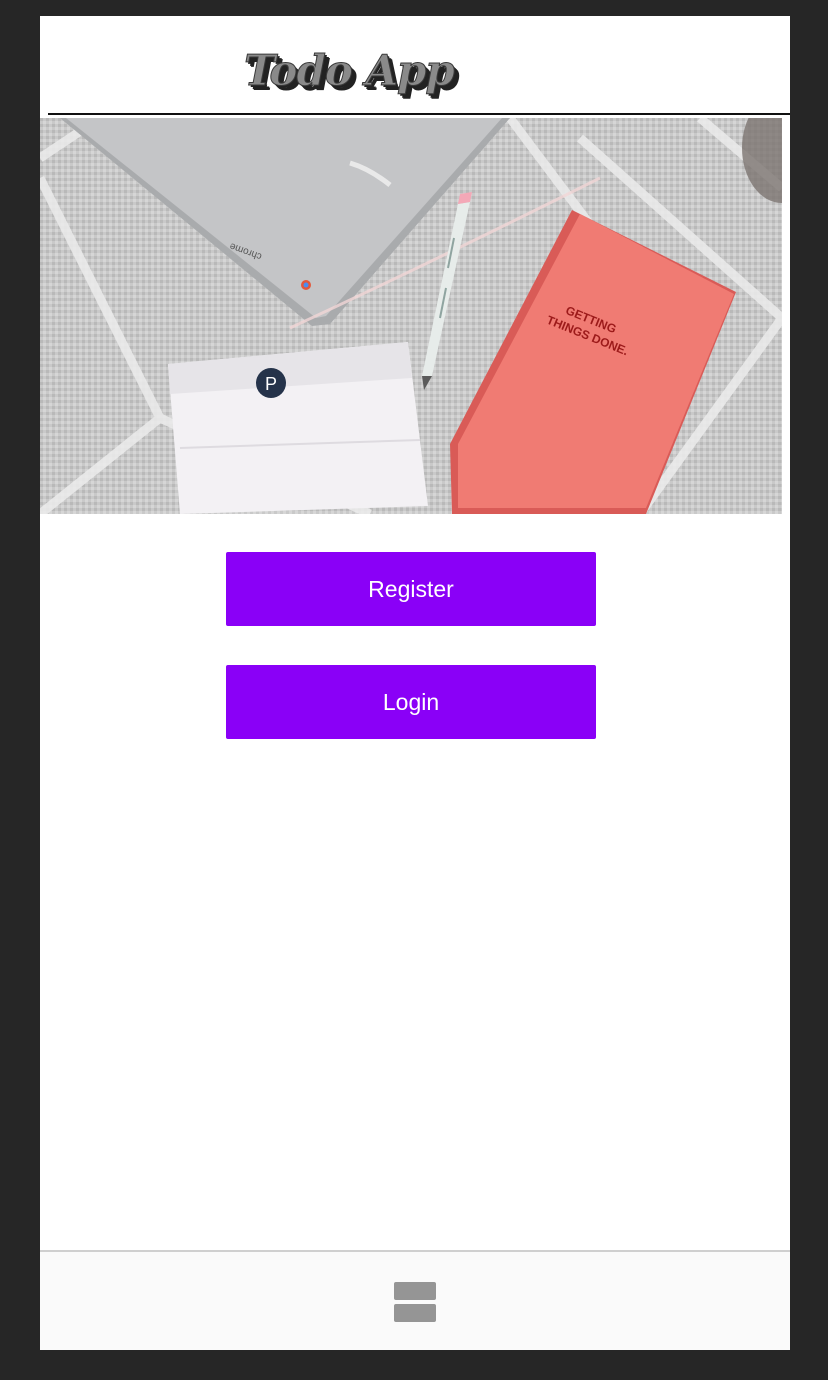  I want to click on header-divider, so click(419, 114).